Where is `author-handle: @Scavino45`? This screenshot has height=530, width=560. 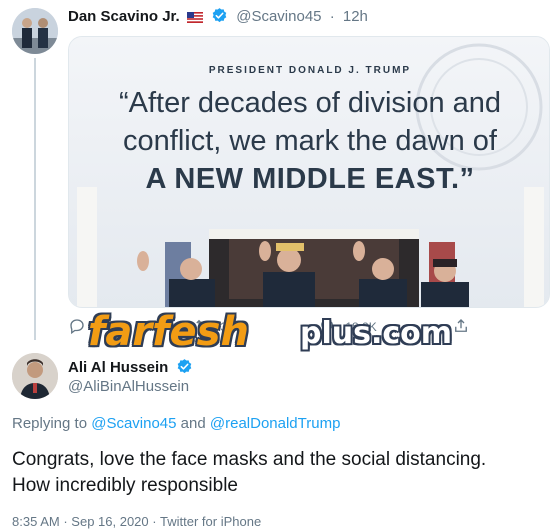 author-handle: @Scavino45 is located at coordinates (278, 16).